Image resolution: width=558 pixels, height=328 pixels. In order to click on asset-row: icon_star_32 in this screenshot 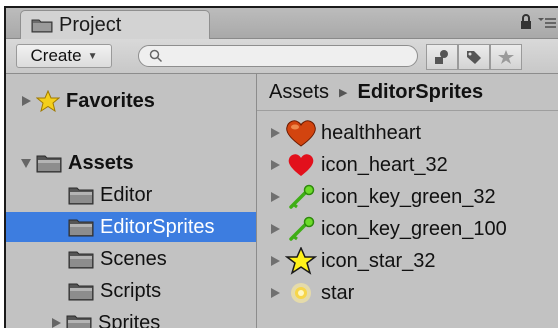, I will do `click(407, 261)`.